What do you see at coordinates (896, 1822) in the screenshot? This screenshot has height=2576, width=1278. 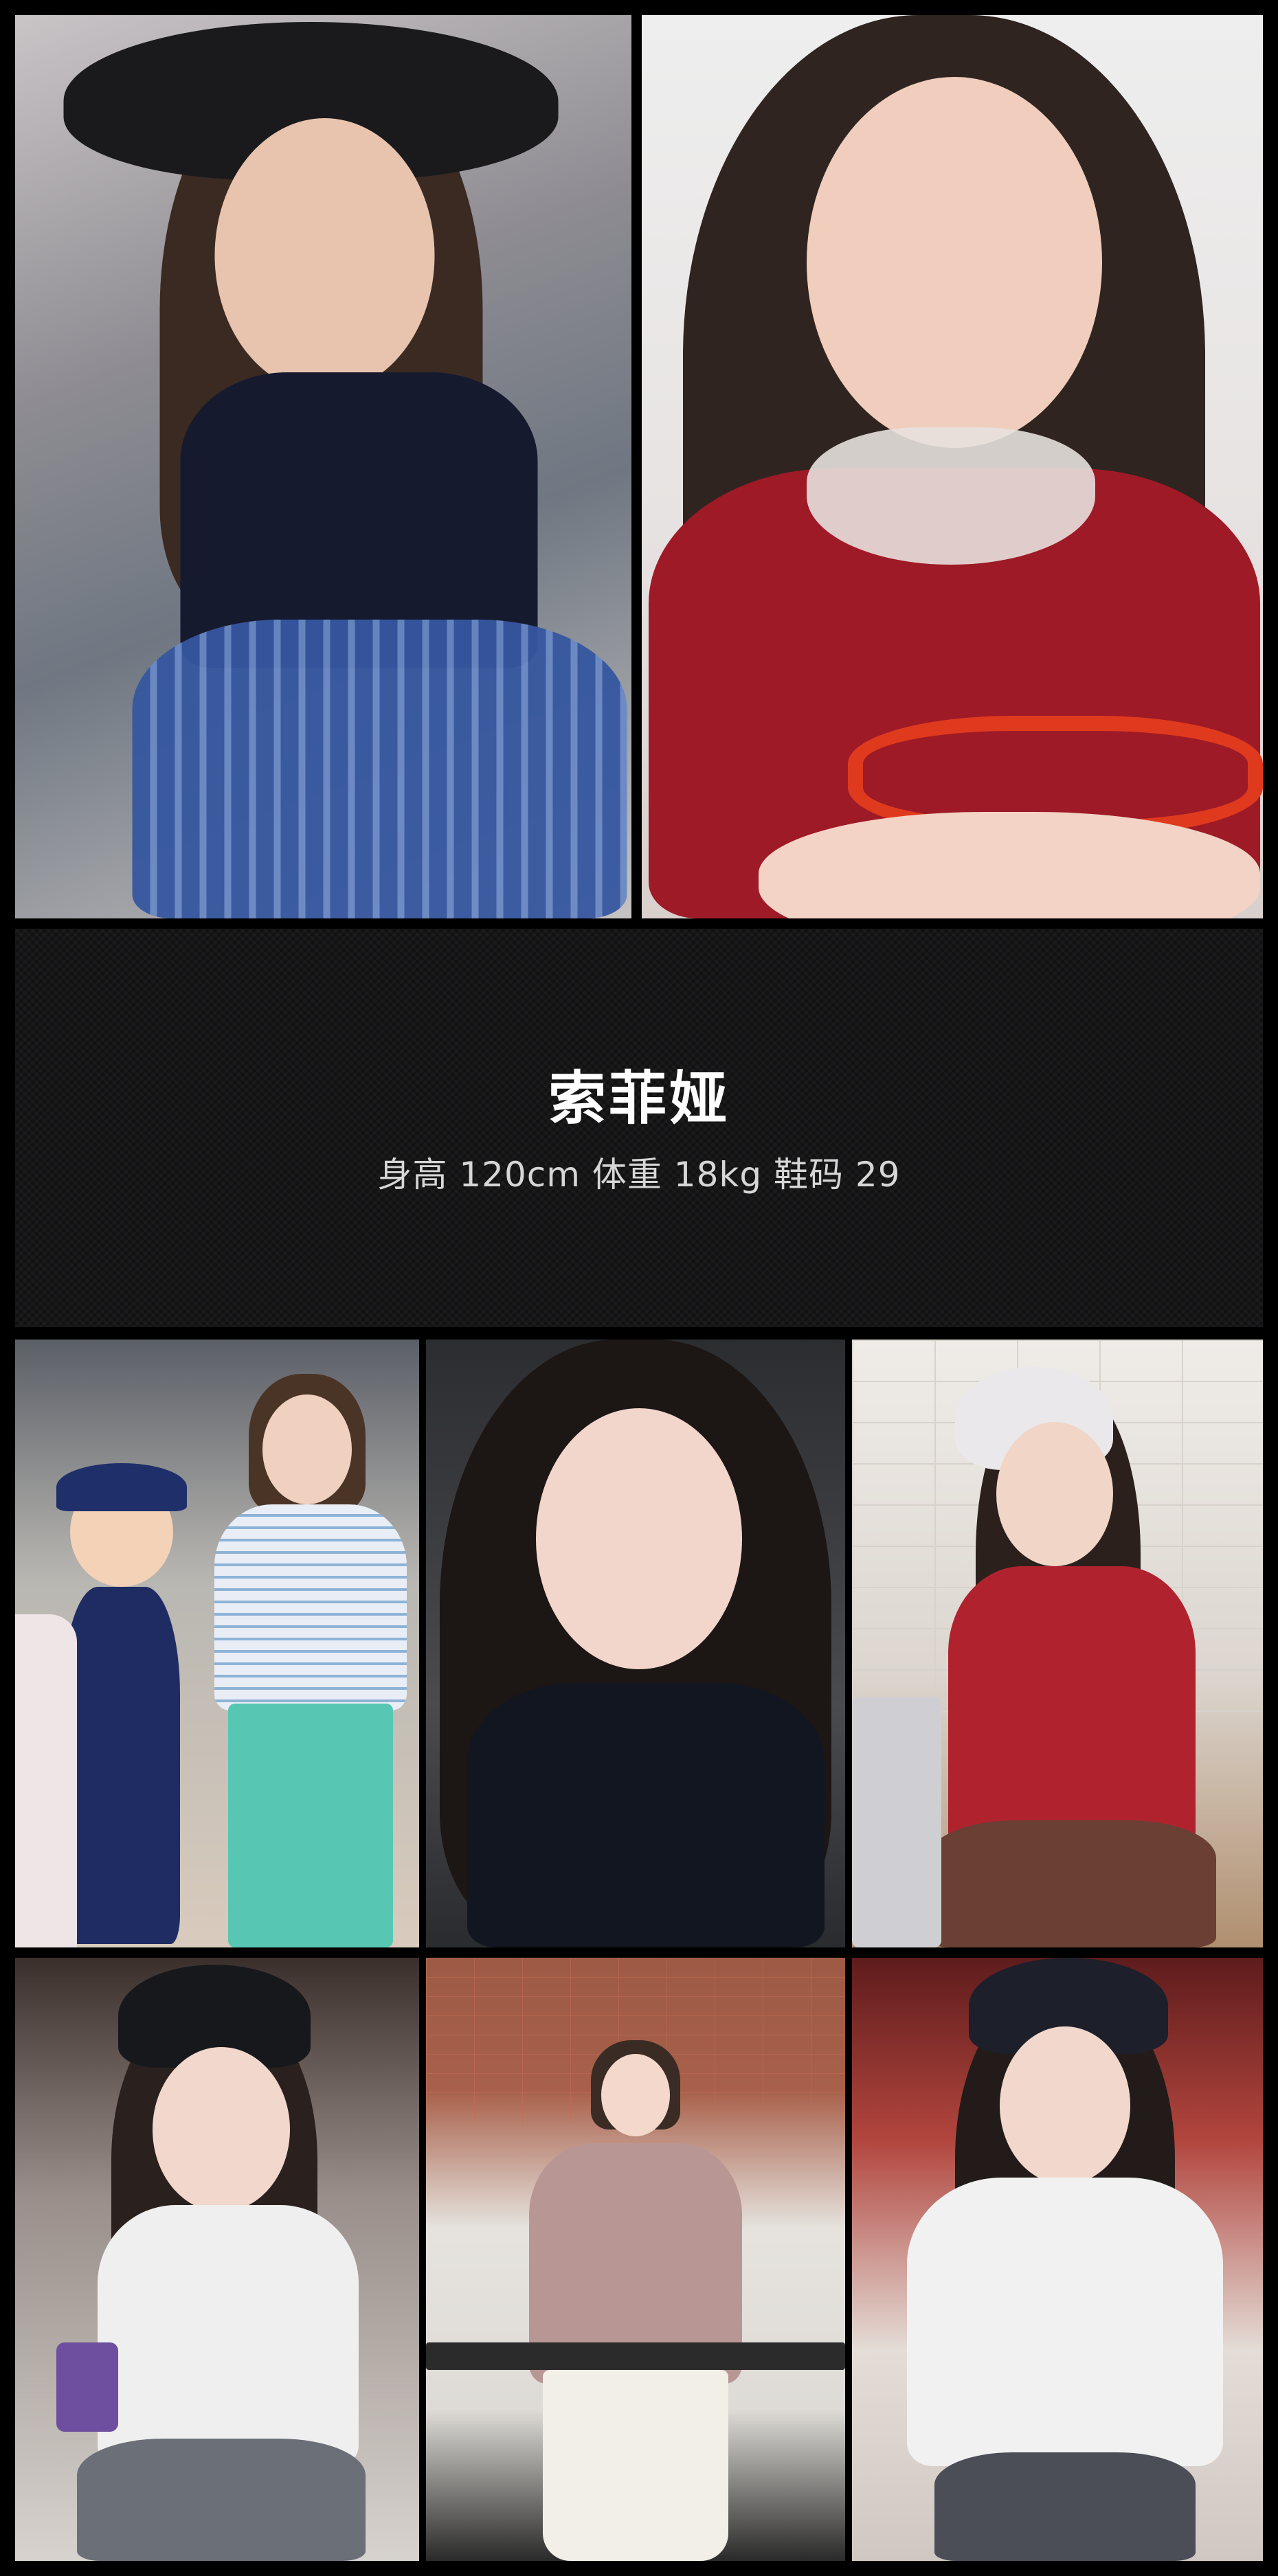 I see `bag-shape` at bounding box center [896, 1822].